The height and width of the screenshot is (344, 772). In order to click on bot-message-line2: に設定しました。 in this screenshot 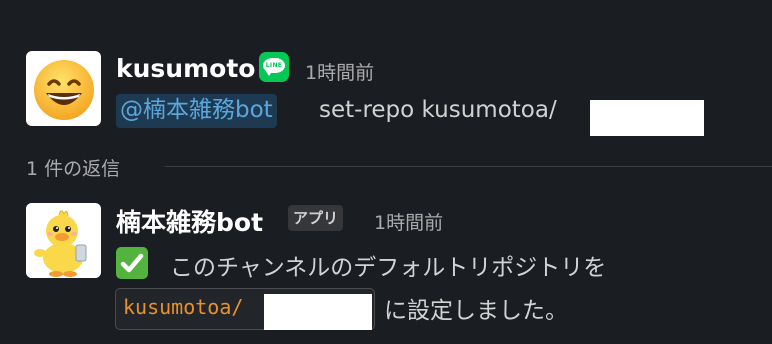, I will do `click(476, 311)`.